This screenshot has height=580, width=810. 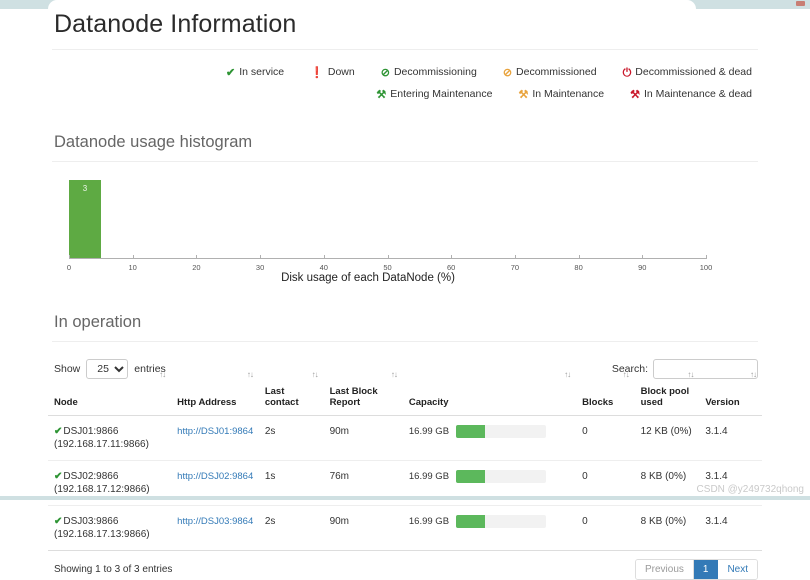 What do you see at coordinates (110, 528) in the screenshot?
I see `cell-node: ✔DSJ03:9866 (192.168.17.13:9866)` at bounding box center [110, 528].